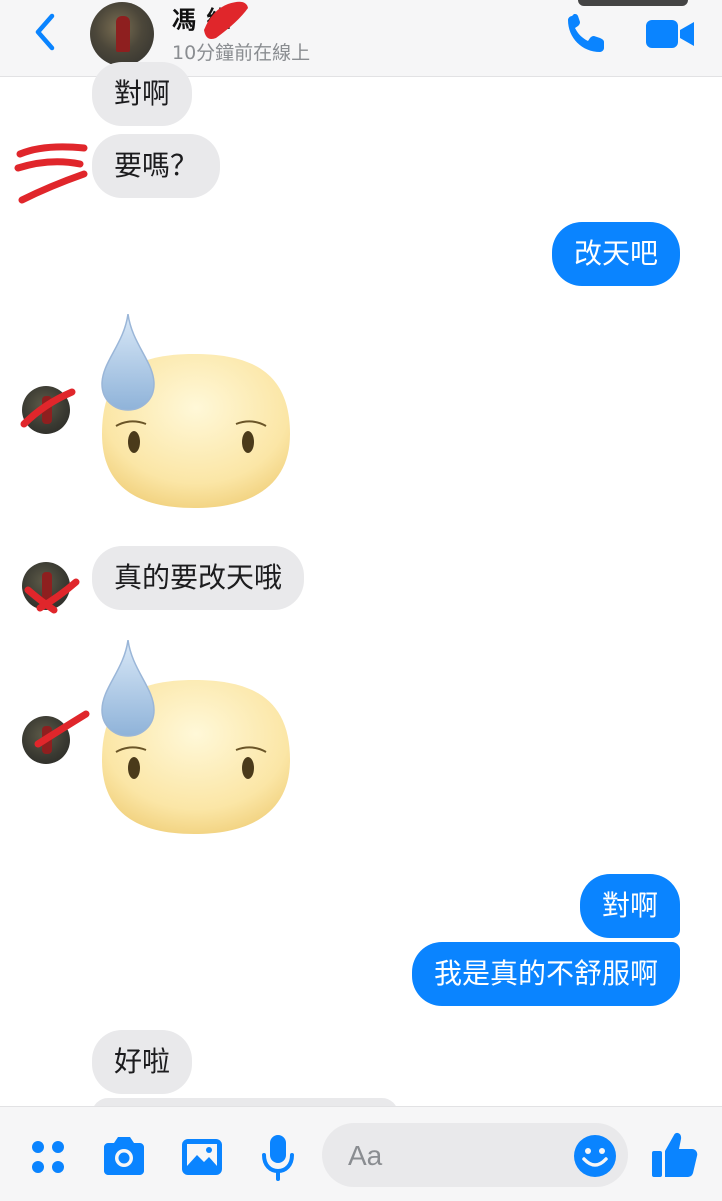  Describe the element at coordinates (156, 166) in the screenshot. I see `incoming-message: 要嗎？` at that location.